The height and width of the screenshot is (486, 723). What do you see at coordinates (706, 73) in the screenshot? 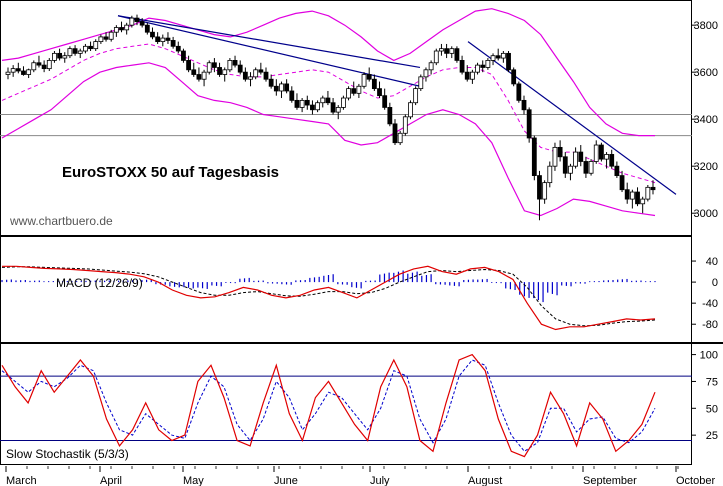
I see `price-tick-label: 3600` at bounding box center [706, 73].